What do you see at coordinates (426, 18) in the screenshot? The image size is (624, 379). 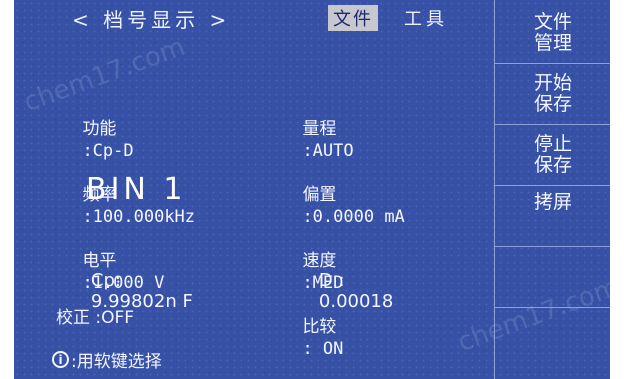 I see `tab-tools: 工具` at bounding box center [426, 18].